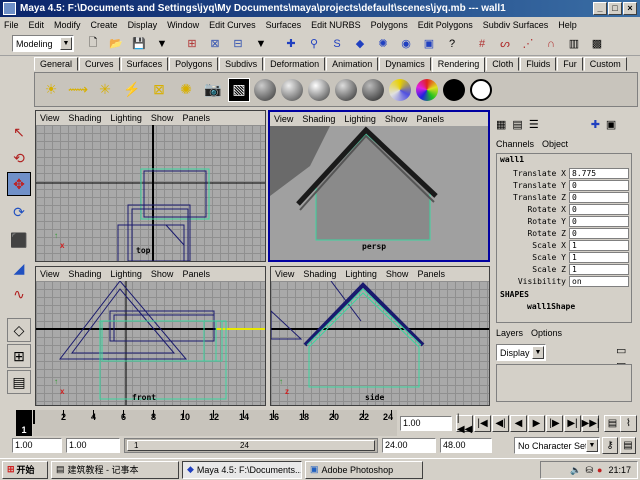  What do you see at coordinates (49, 274) in the screenshot?
I see `vp-front-view-menu: View` at bounding box center [49, 274].